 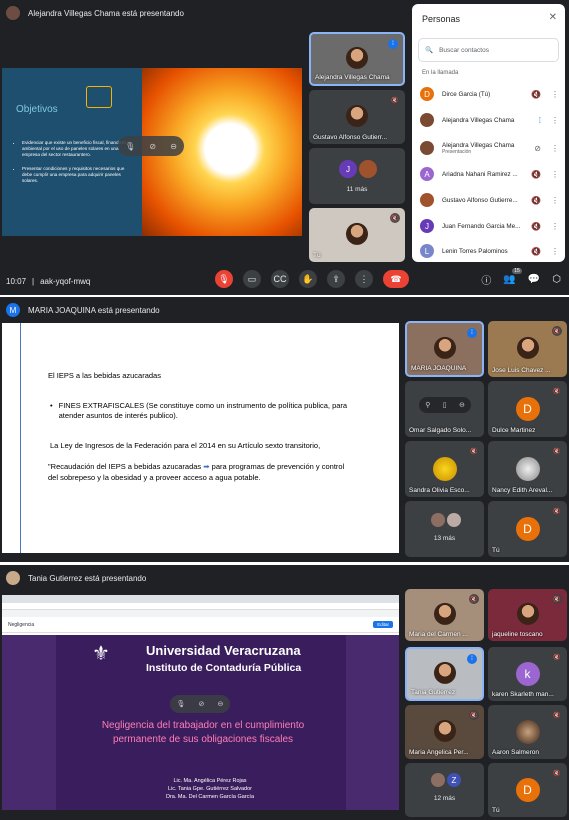 I want to click on more-participants-tile: Z 12 más, so click(x=444, y=790).